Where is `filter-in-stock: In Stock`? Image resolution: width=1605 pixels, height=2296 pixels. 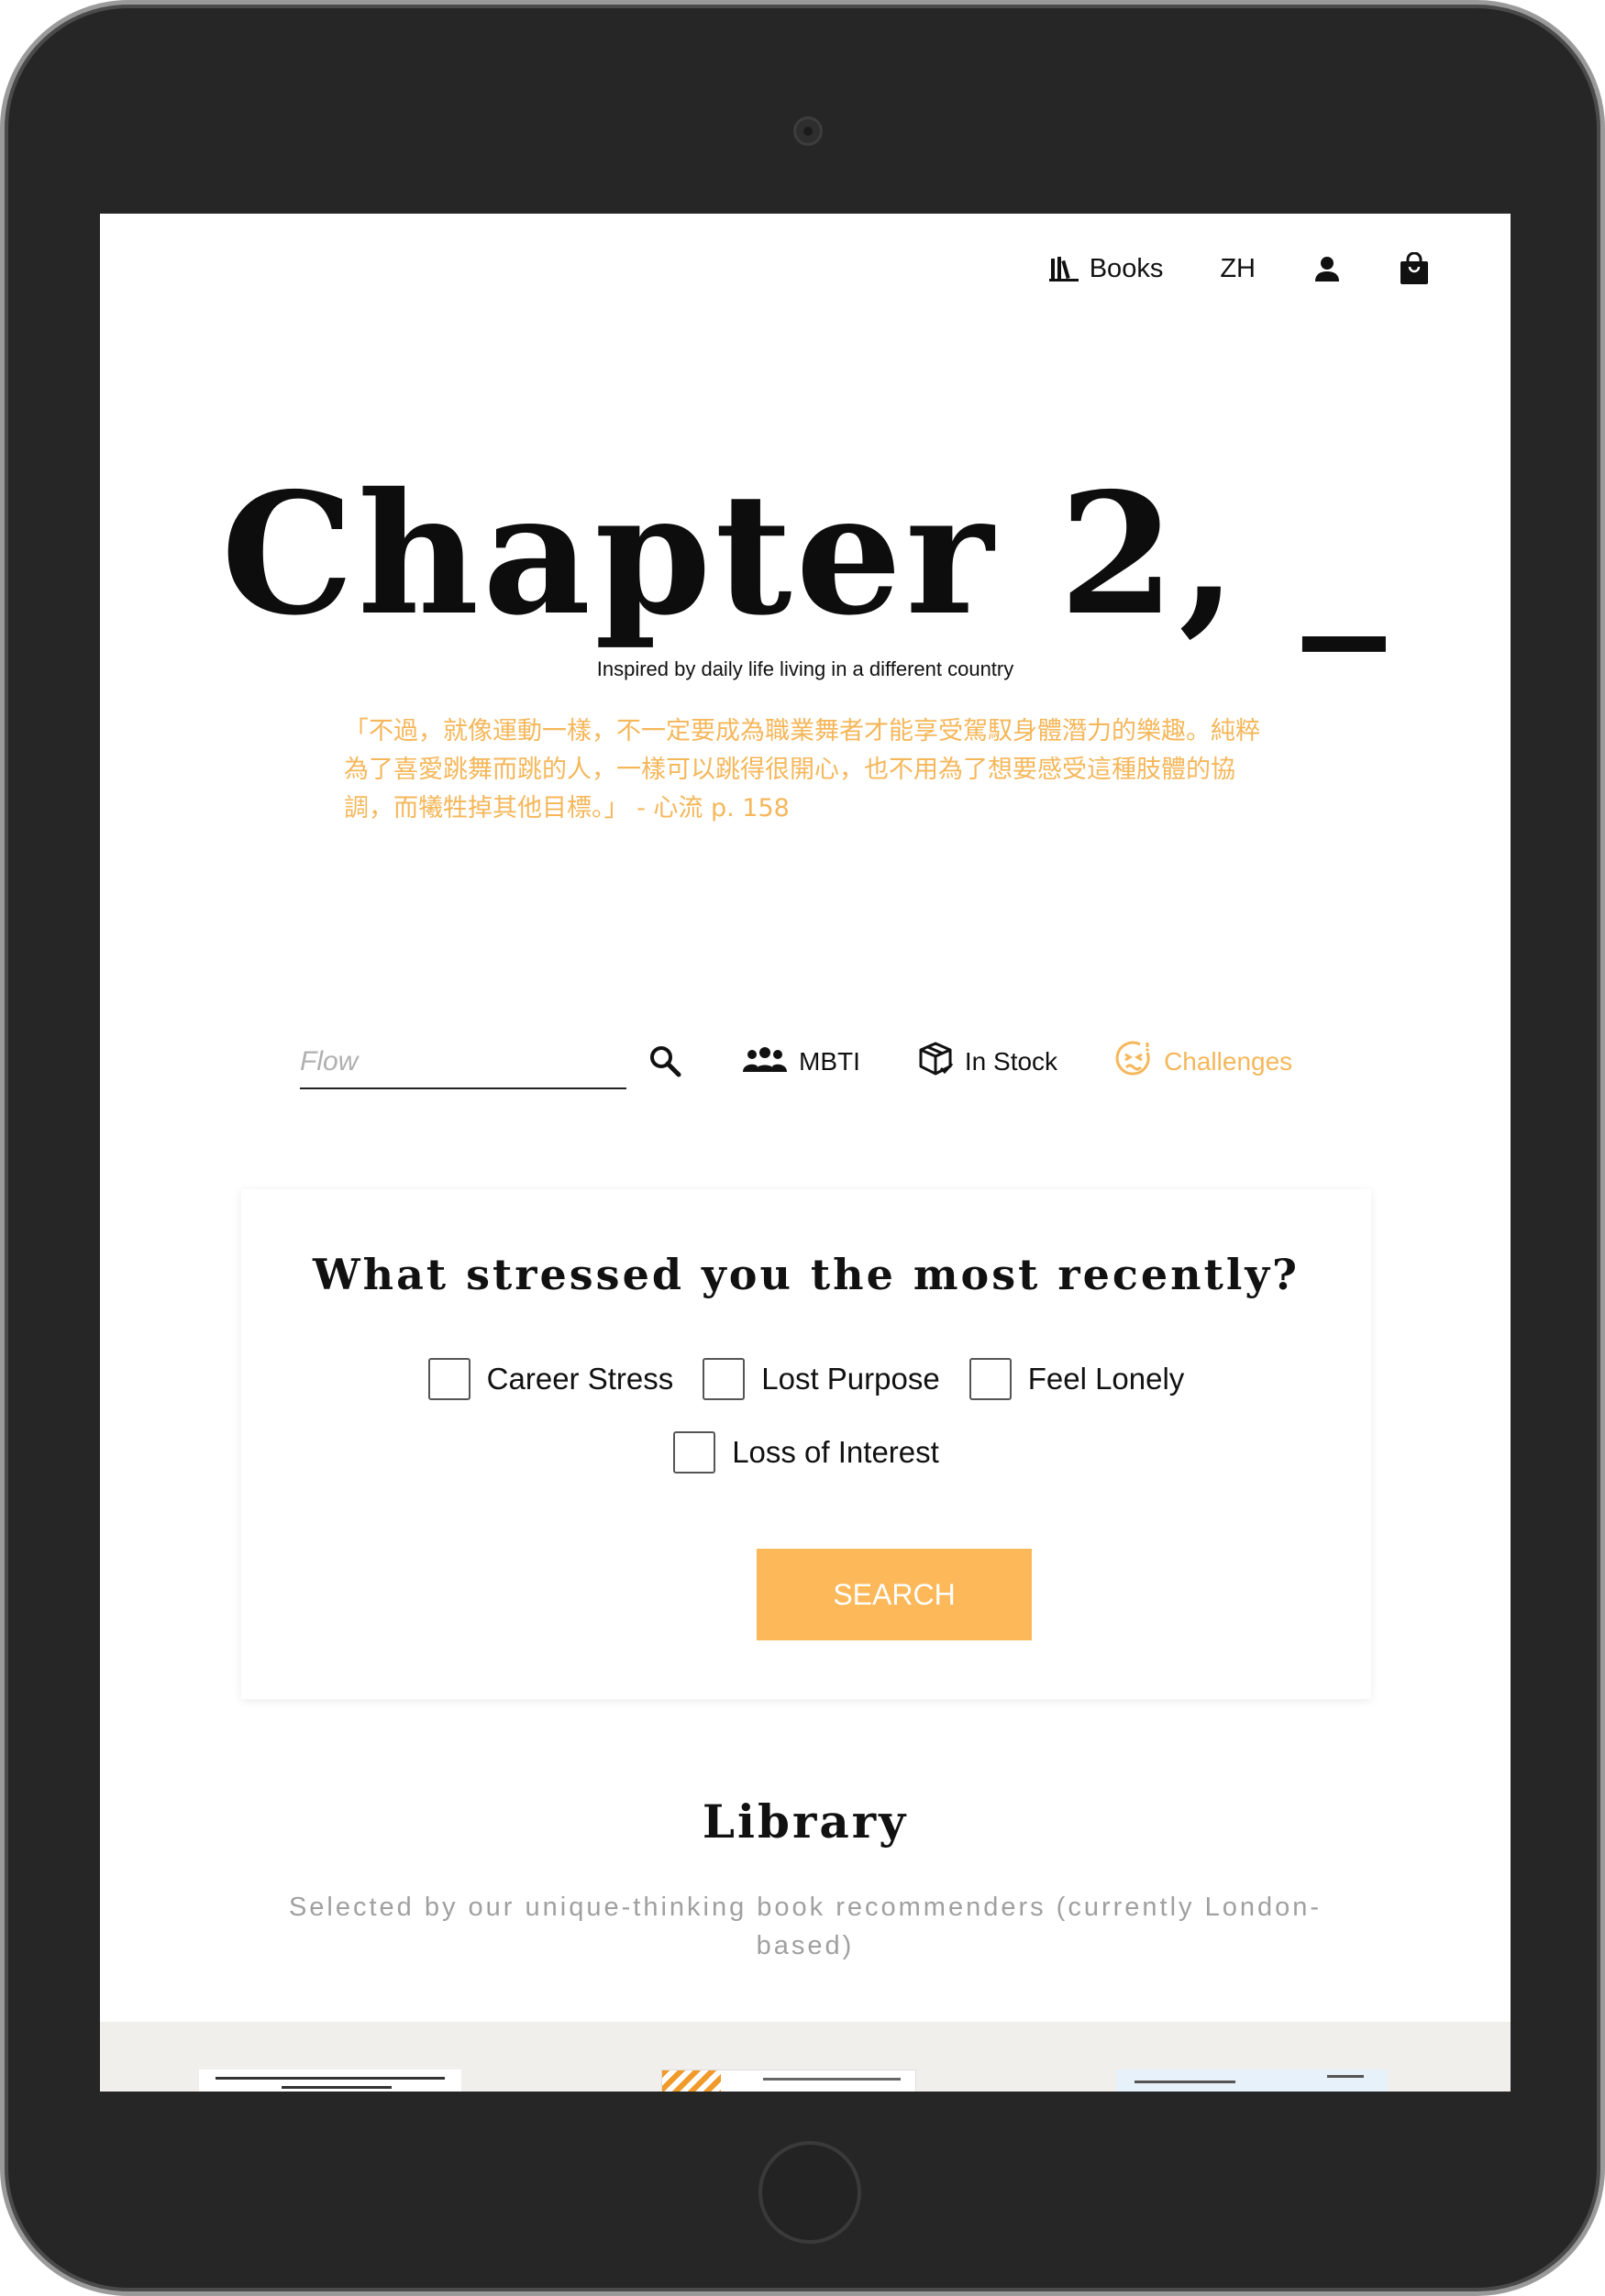 filter-in-stock: In Stock is located at coordinates (987, 1062).